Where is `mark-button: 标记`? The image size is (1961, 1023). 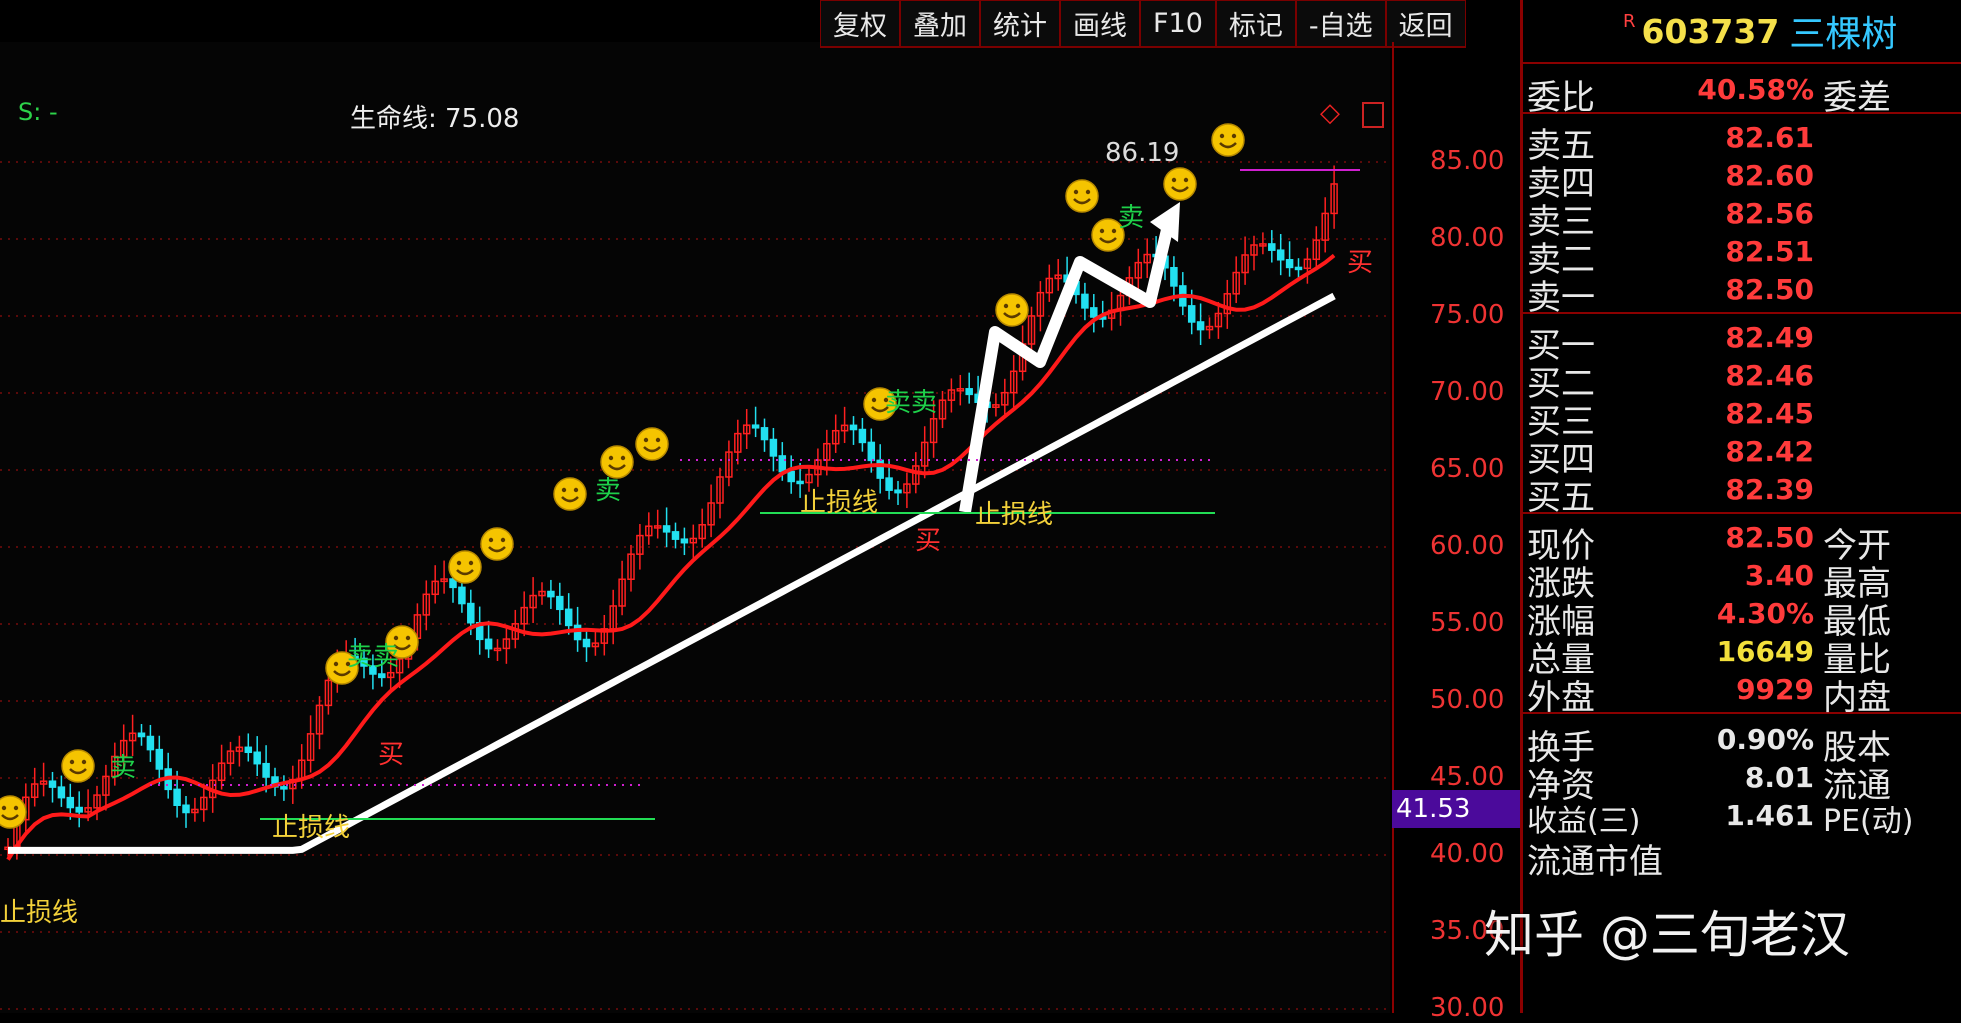 mark-button: 标记 is located at coordinates (1255, 24).